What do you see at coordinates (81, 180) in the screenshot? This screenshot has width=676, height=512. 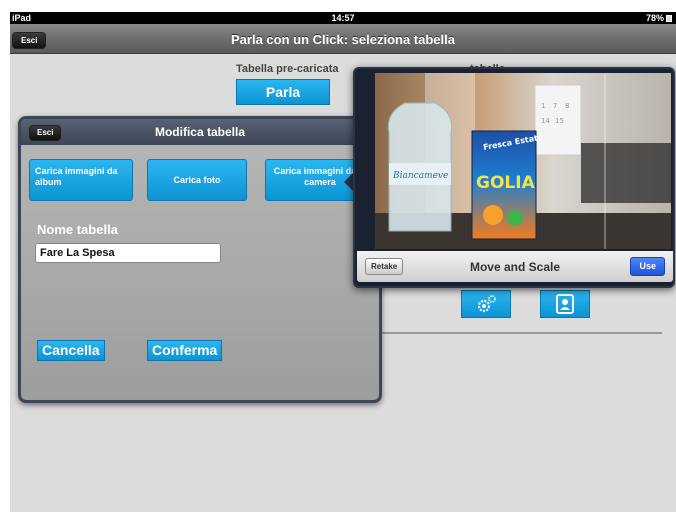 I see `load-album-images-button: Carica immagini da album` at bounding box center [81, 180].